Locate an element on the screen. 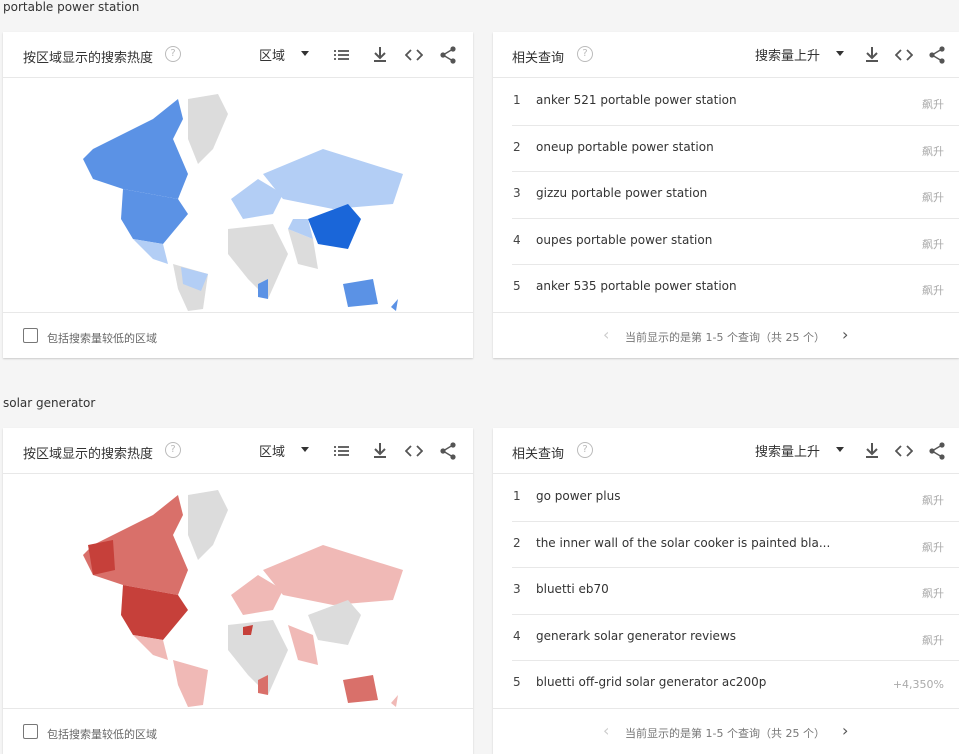 Image resolution: width=959 pixels, height=754 pixels. query-text: bluetti off-grid solar generator ac200p is located at coordinates (651, 682).